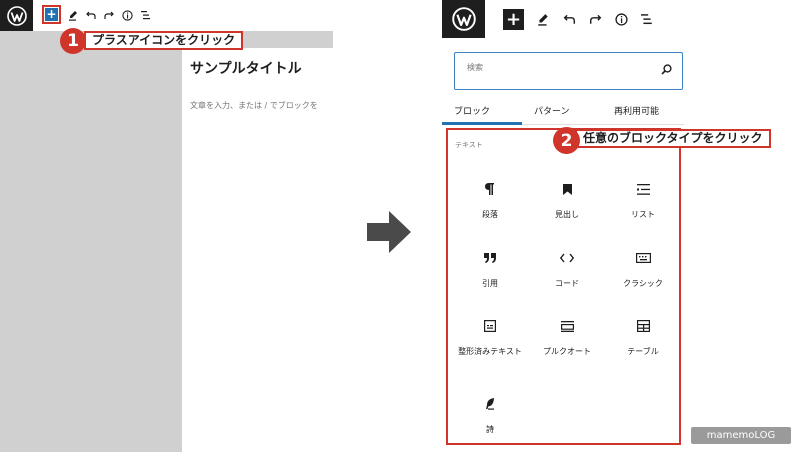  I want to click on heading-icon, so click(567, 189).